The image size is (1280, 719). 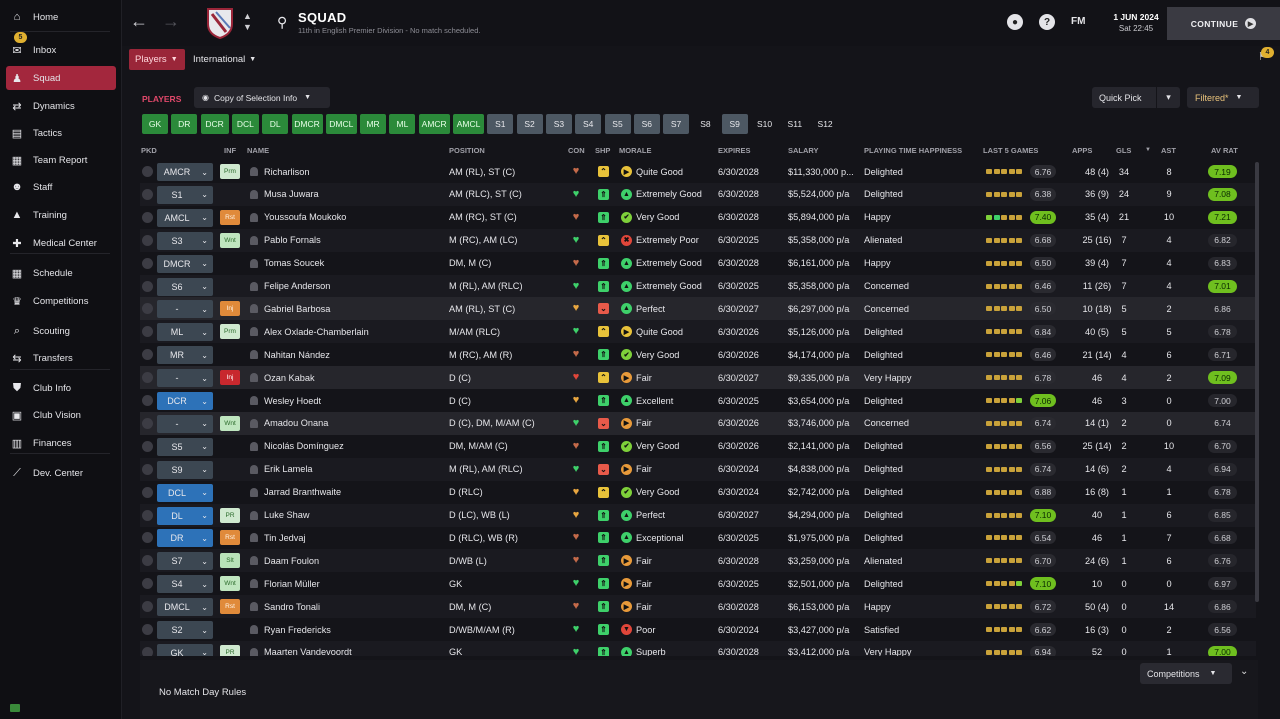 What do you see at coordinates (139, 21) in the screenshot?
I see `back-arrow-icon: ←` at bounding box center [139, 21].